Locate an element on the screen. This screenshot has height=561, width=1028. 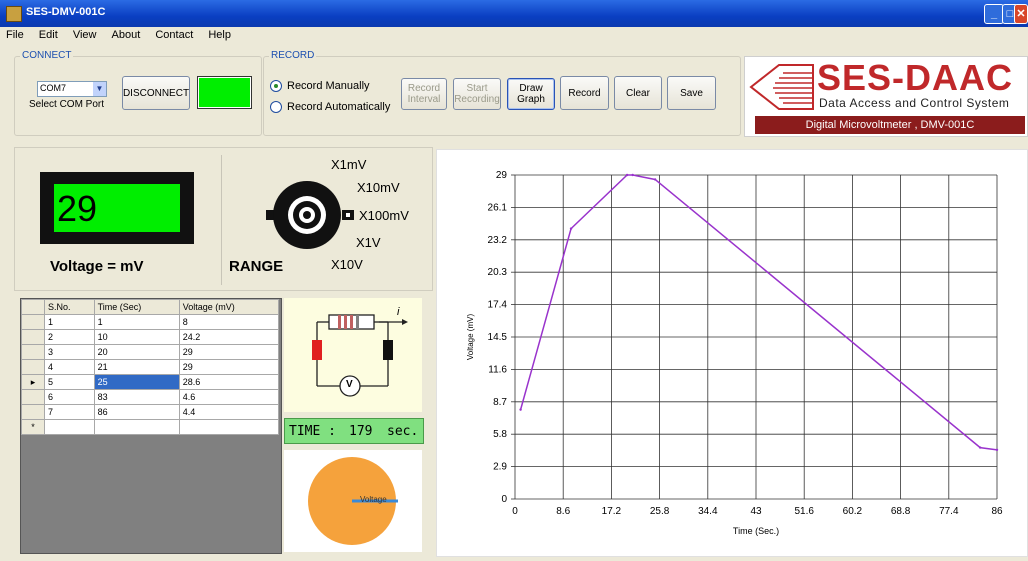
range-option-1v: X1V is located at coordinates (368, 242).